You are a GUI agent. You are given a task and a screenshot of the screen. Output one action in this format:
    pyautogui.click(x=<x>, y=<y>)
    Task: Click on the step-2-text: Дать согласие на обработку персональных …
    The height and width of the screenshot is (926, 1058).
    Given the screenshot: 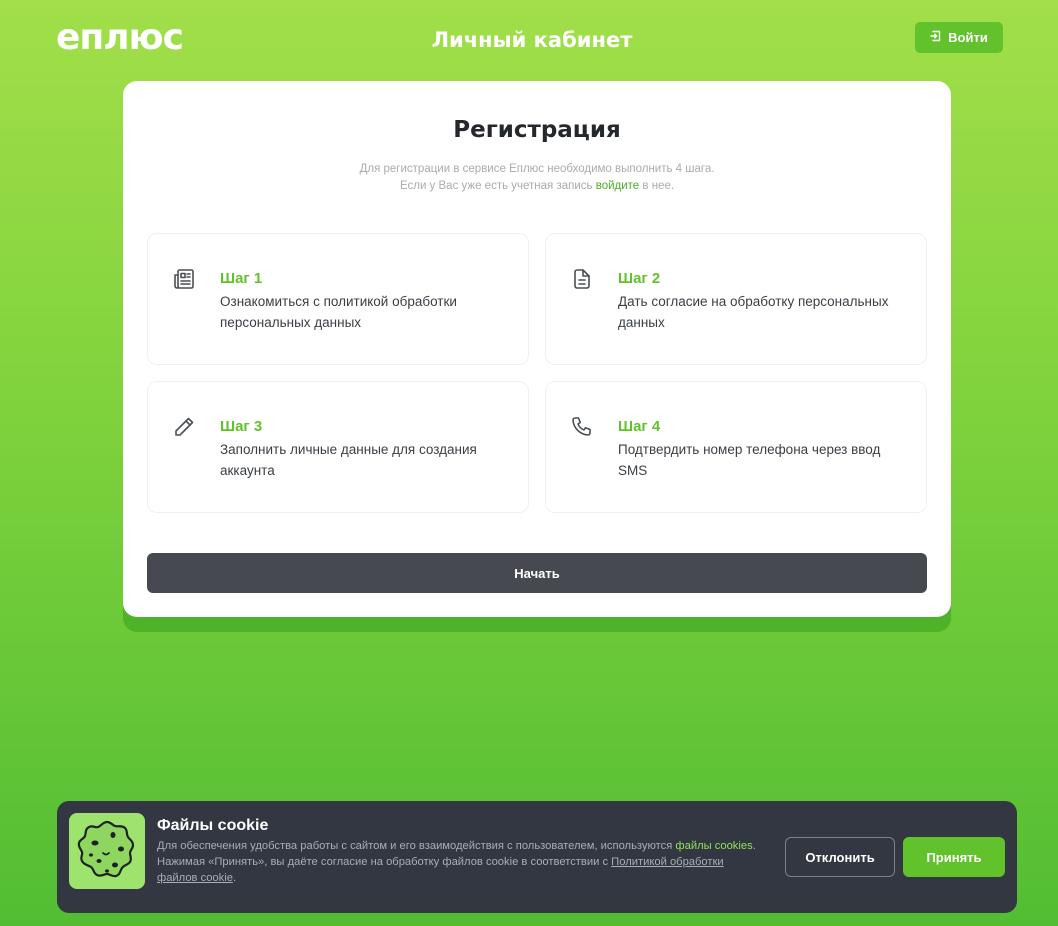 What is the action you would take?
    pyautogui.click(x=753, y=312)
    